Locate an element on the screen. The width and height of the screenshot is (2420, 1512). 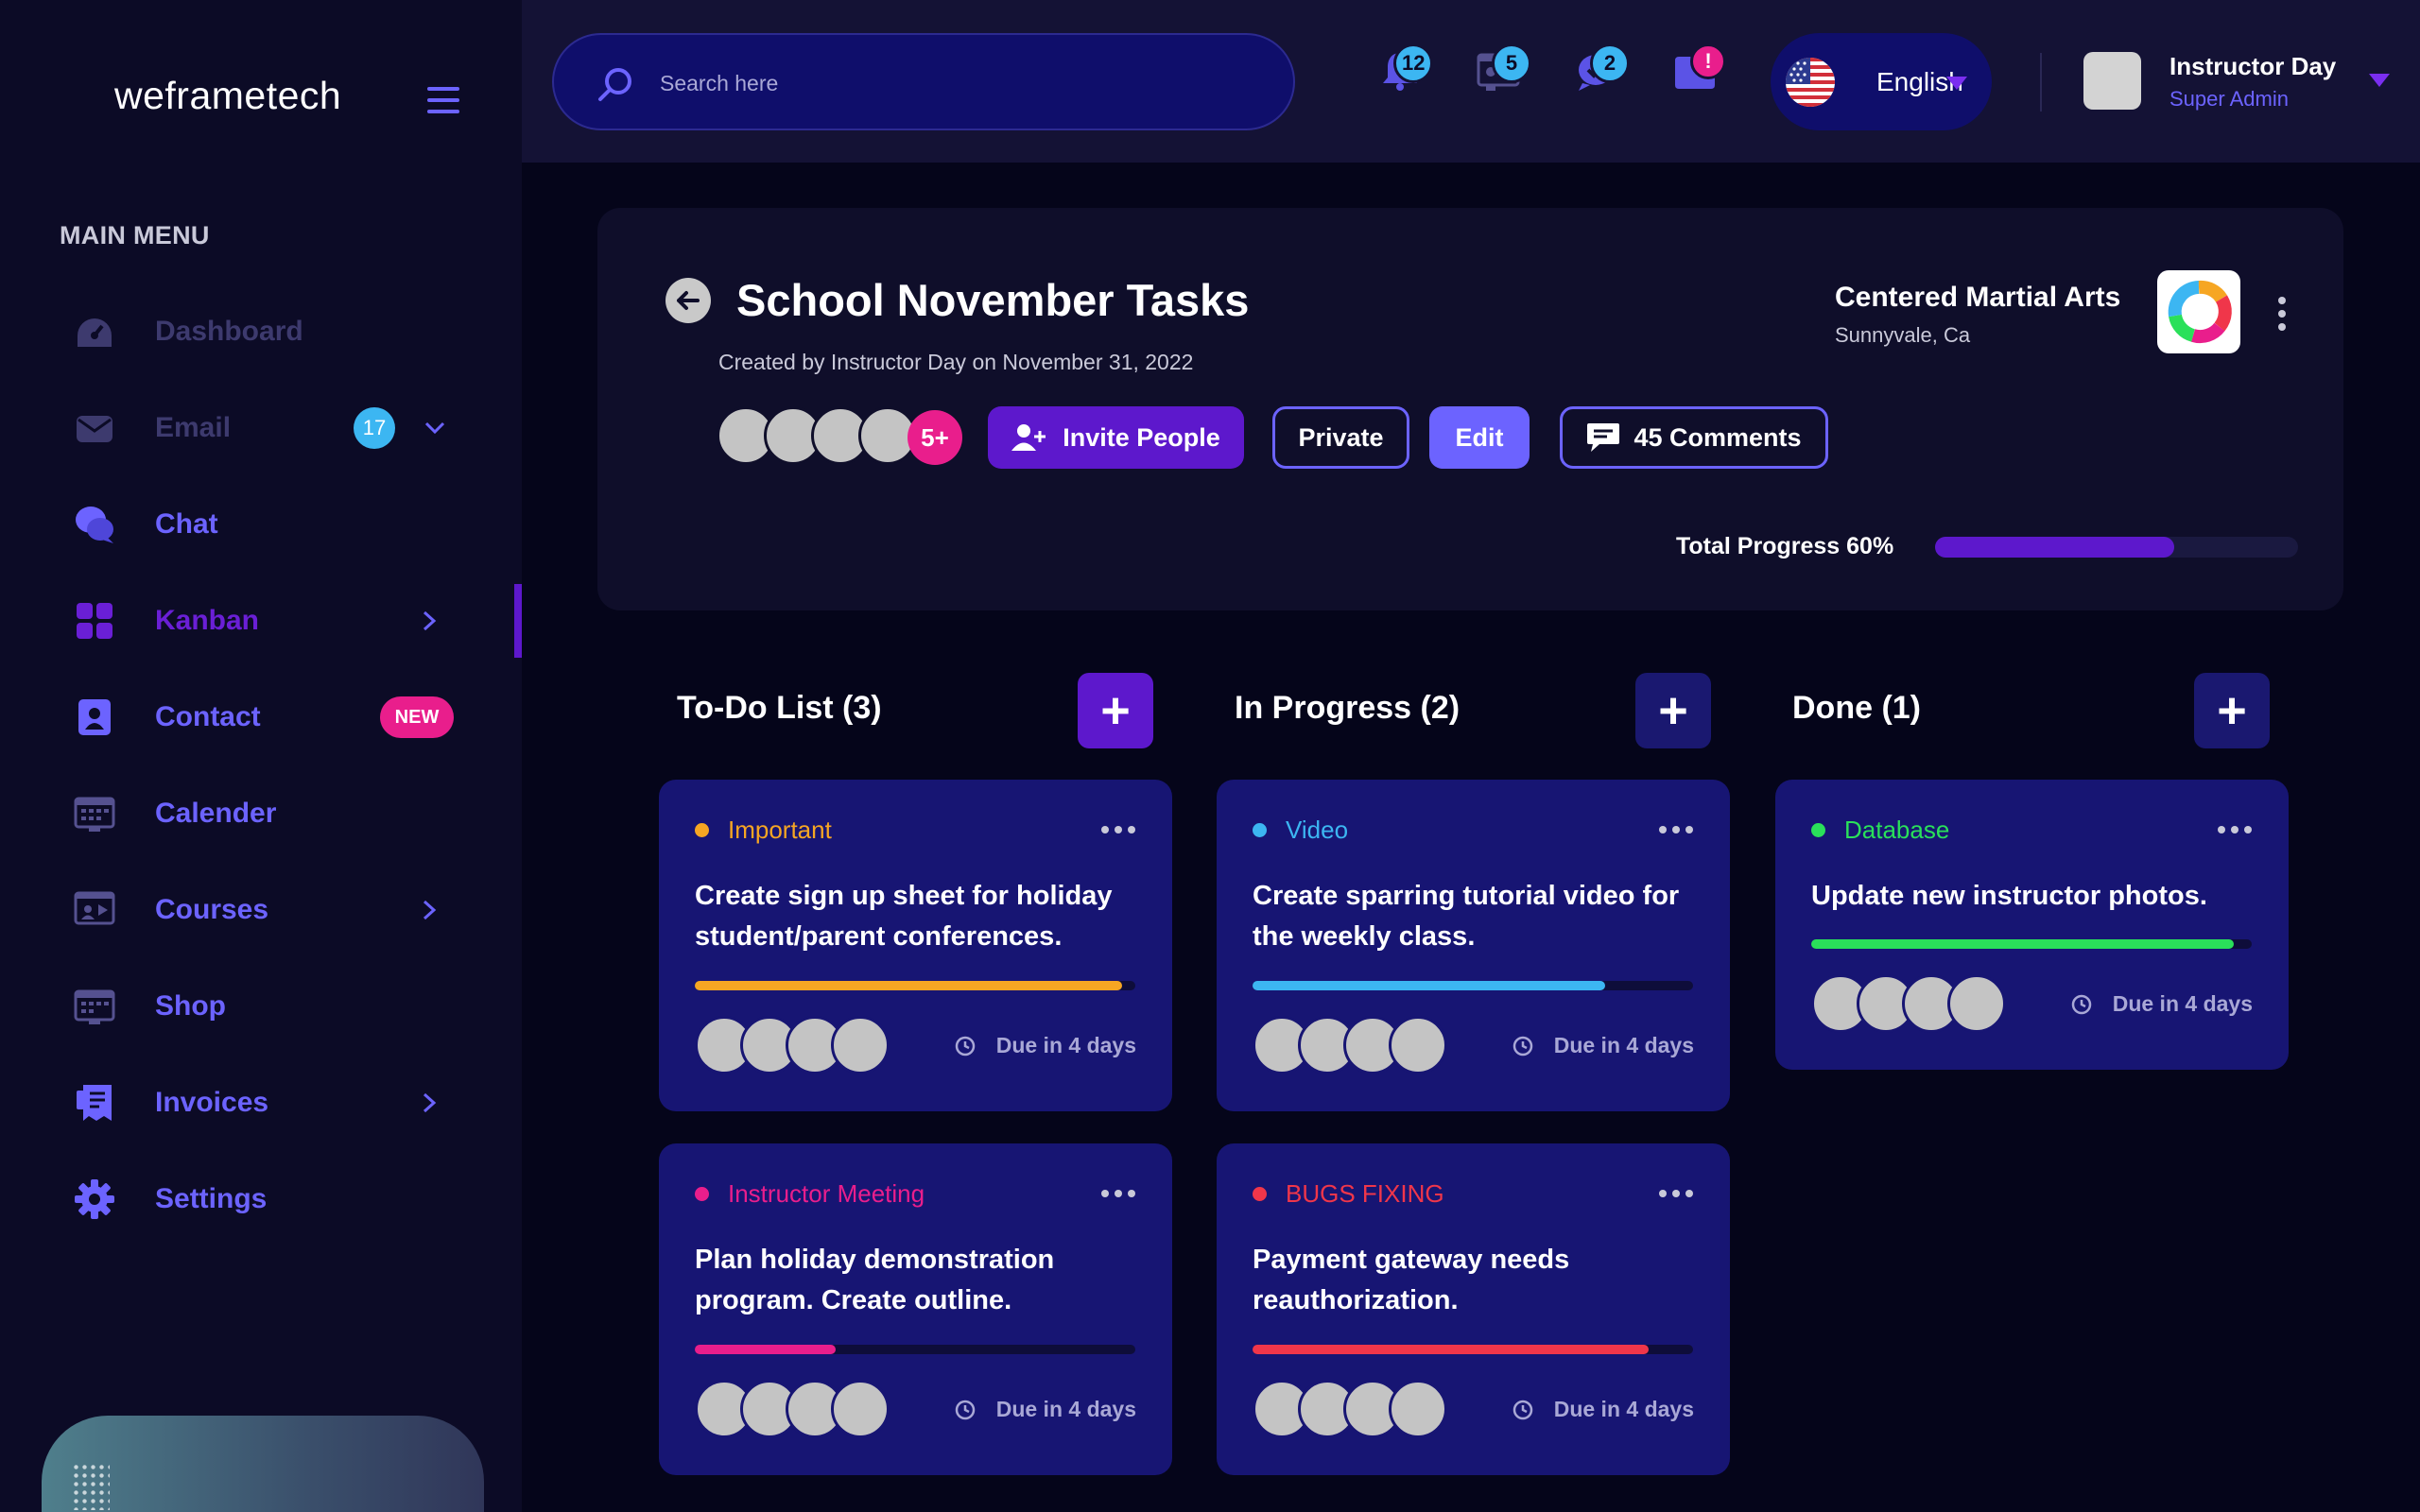
task-tag: Instructor Meeting is located at coordinates (810, 1194).